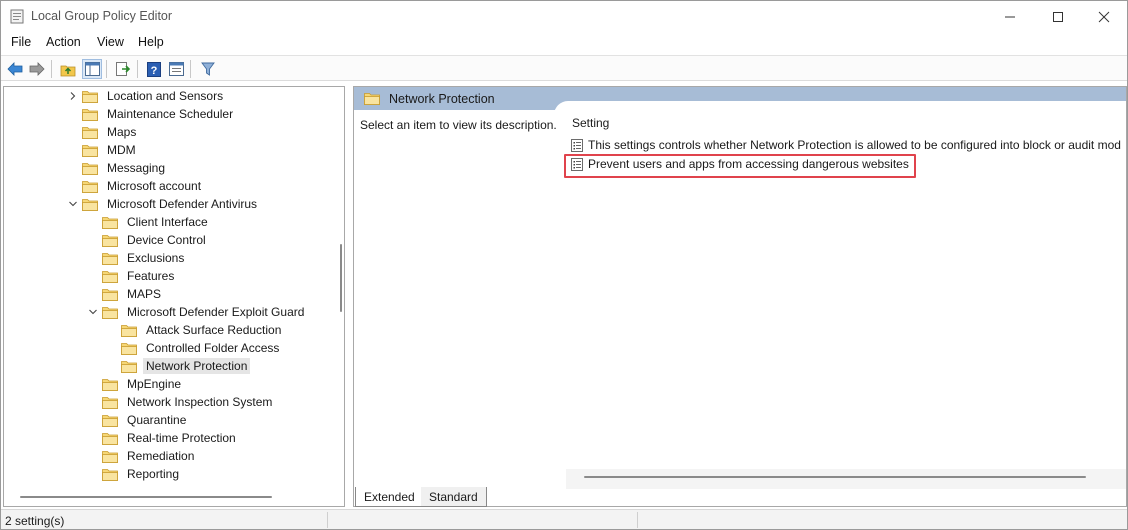 This screenshot has height=530, width=1128. What do you see at coordinates (125, 168) in the screenshot?
I see `tree-item: Messaging` at bounding box center [125, 168].